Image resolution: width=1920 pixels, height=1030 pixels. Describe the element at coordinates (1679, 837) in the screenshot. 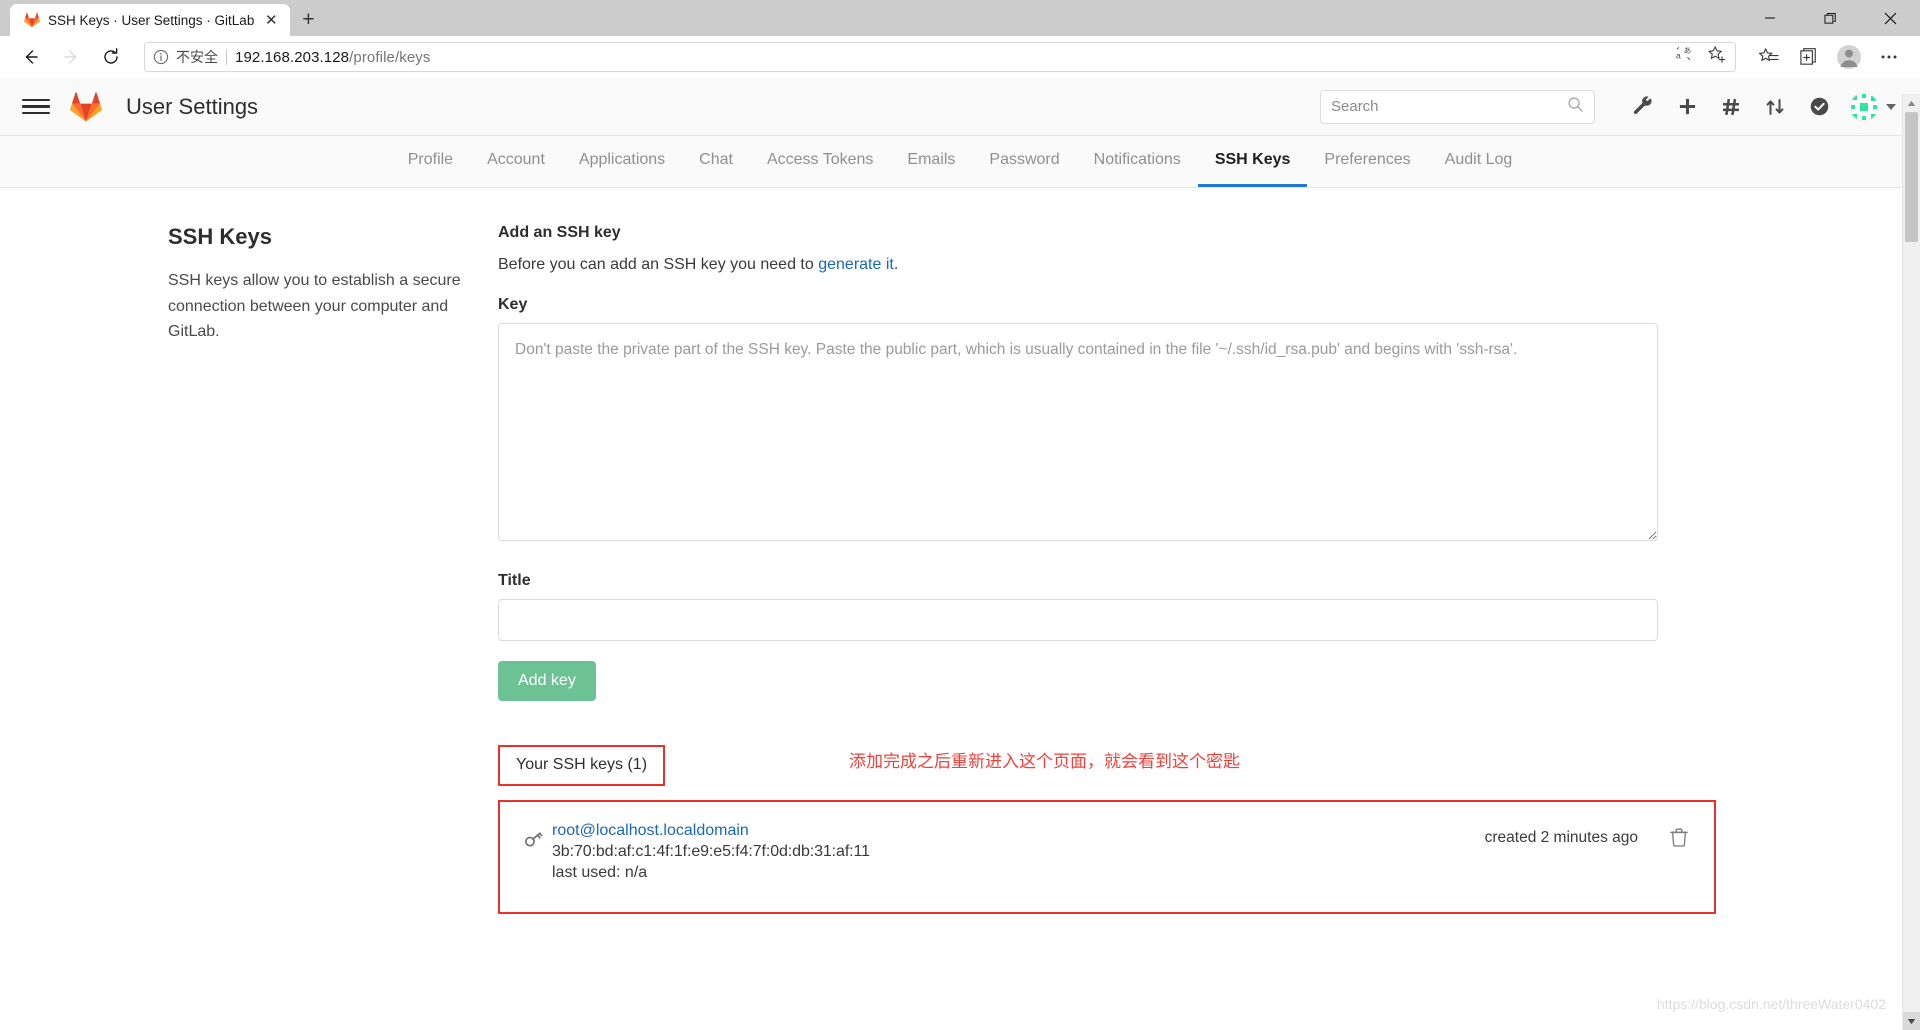

I see `trash-icon` at that location.